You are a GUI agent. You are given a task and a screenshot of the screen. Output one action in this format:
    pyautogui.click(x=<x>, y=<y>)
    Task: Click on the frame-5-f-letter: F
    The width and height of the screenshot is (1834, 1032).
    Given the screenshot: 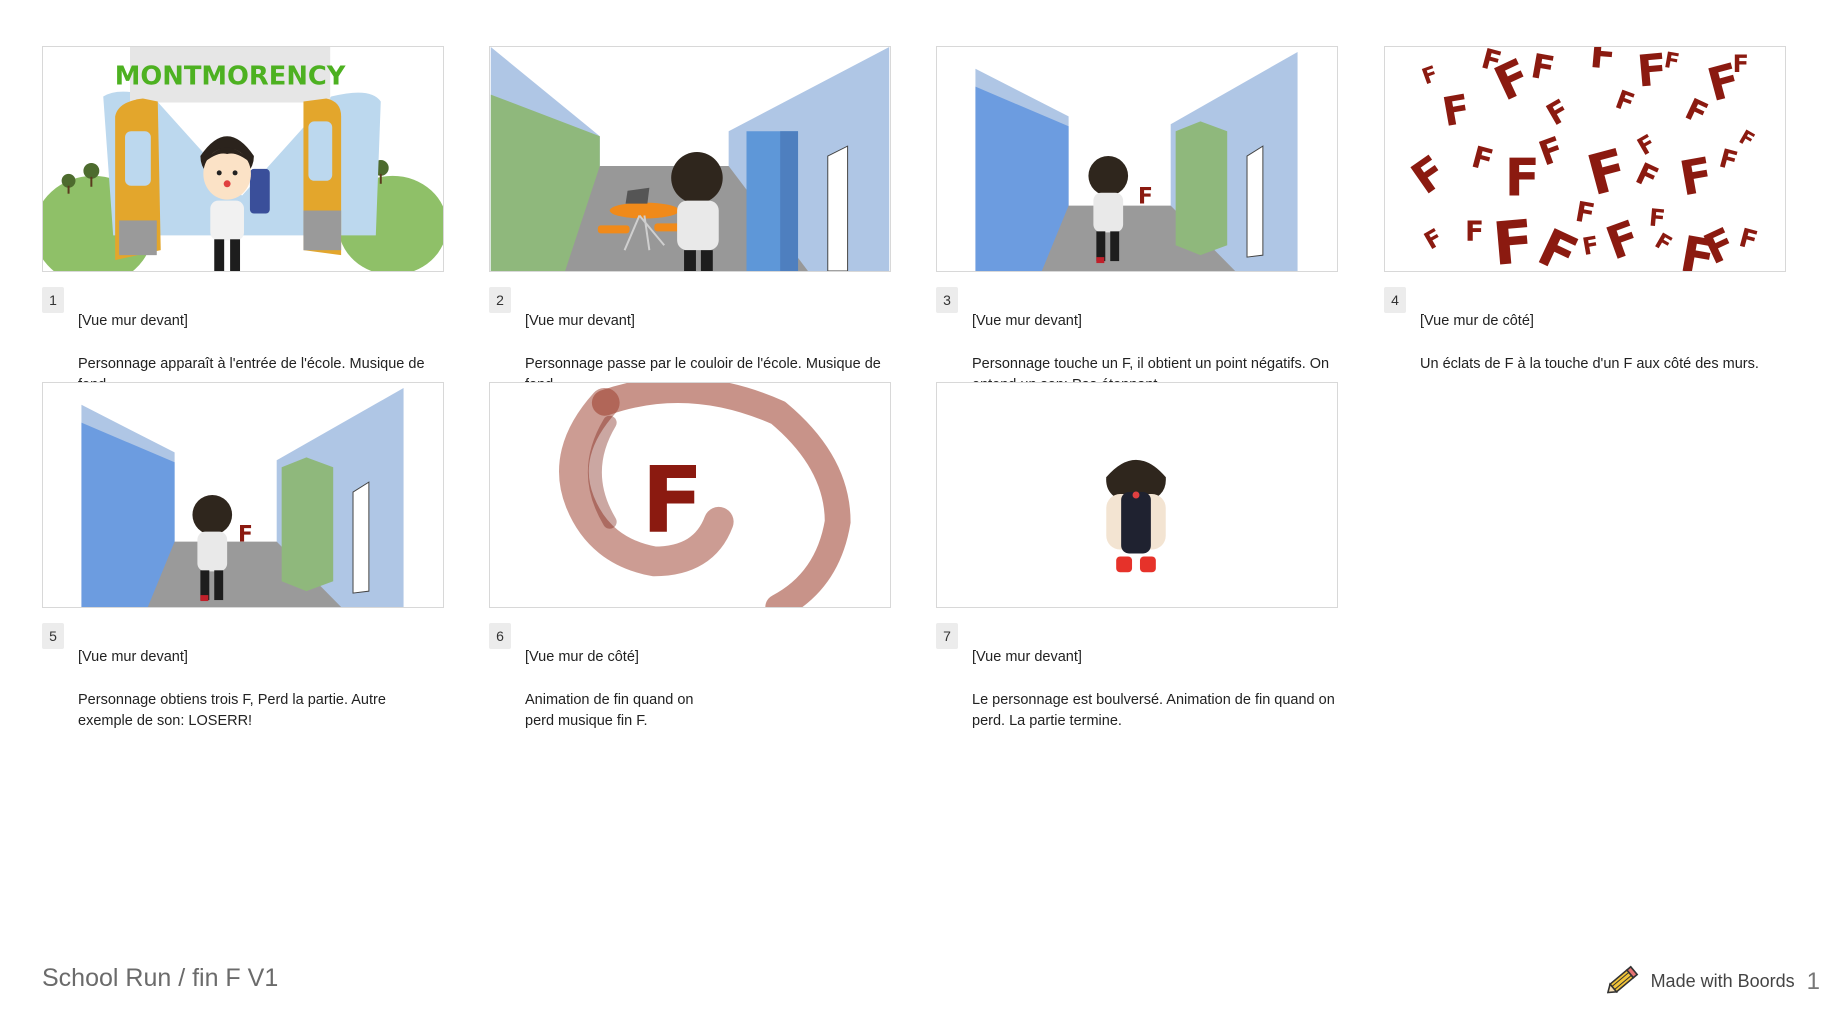 What is the action you would take?
    pyautogui.click(x=245, y=535)
    